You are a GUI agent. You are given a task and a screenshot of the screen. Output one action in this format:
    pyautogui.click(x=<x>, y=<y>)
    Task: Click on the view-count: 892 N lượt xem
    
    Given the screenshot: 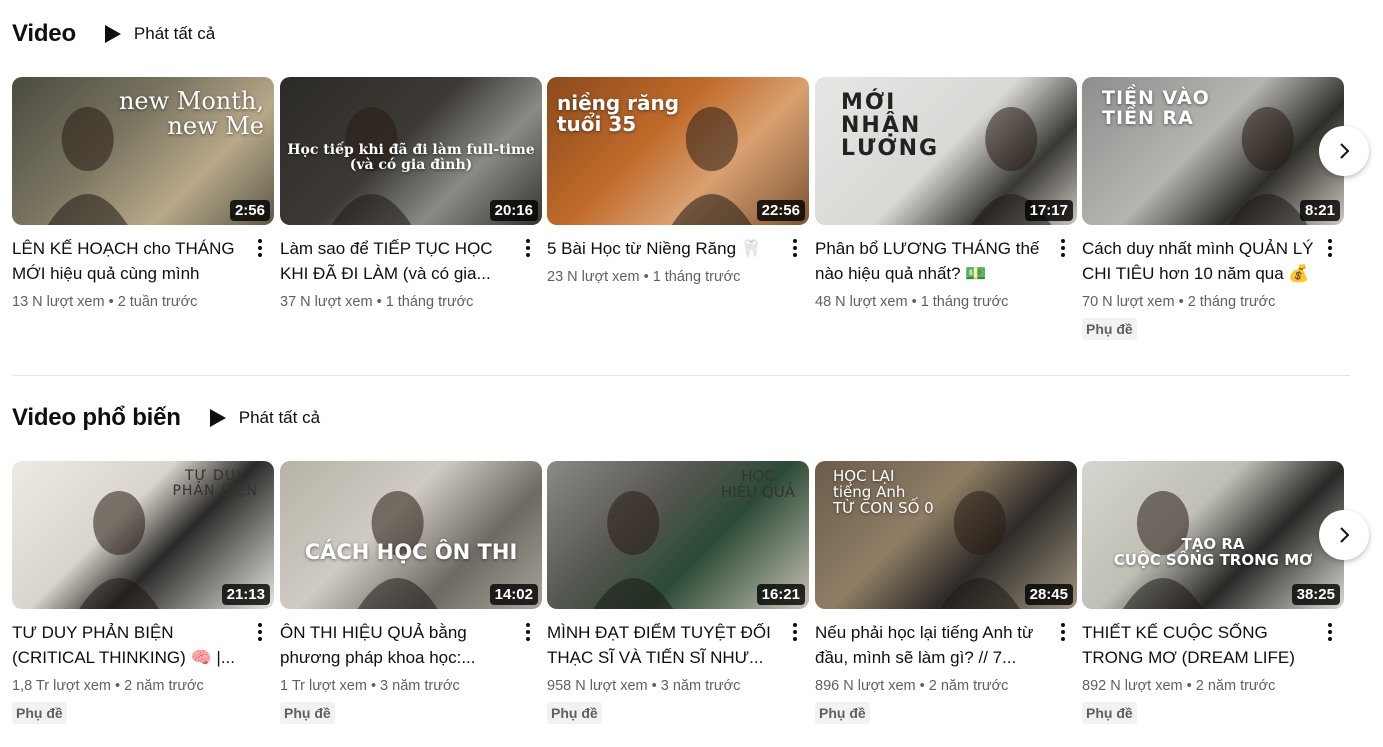 What is the action you would take?
    pyautogui.click(x=1132, y=686)
    